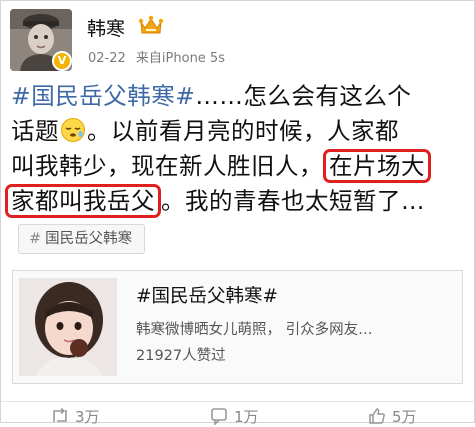 The width and height of the screenshot is (475, 427). What do you see at coordinates (73, 130) in the screenshot?
I see `sleepy-face-emoji-icon` at bounding box center [73, 130].